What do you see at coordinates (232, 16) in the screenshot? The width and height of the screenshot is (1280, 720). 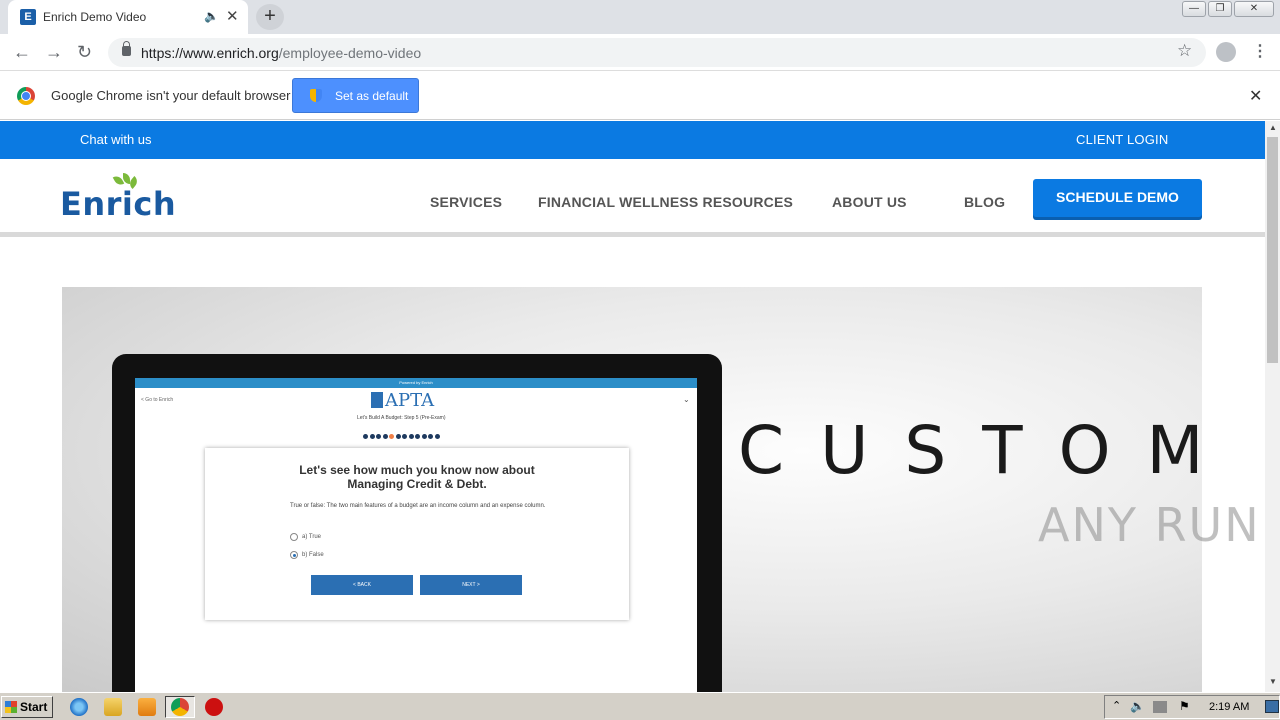 I see `close-tab-icon: ✕` at bounding box center [232, 16].